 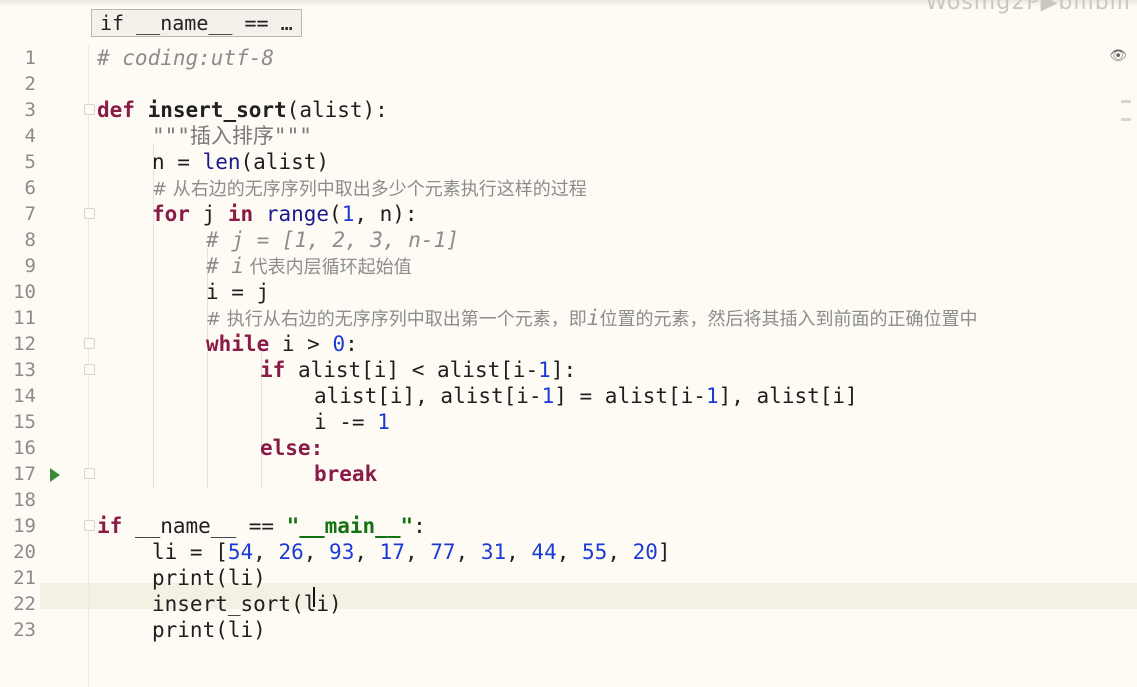 I want to click on number-literal: 31, so click(x=493, y=552).